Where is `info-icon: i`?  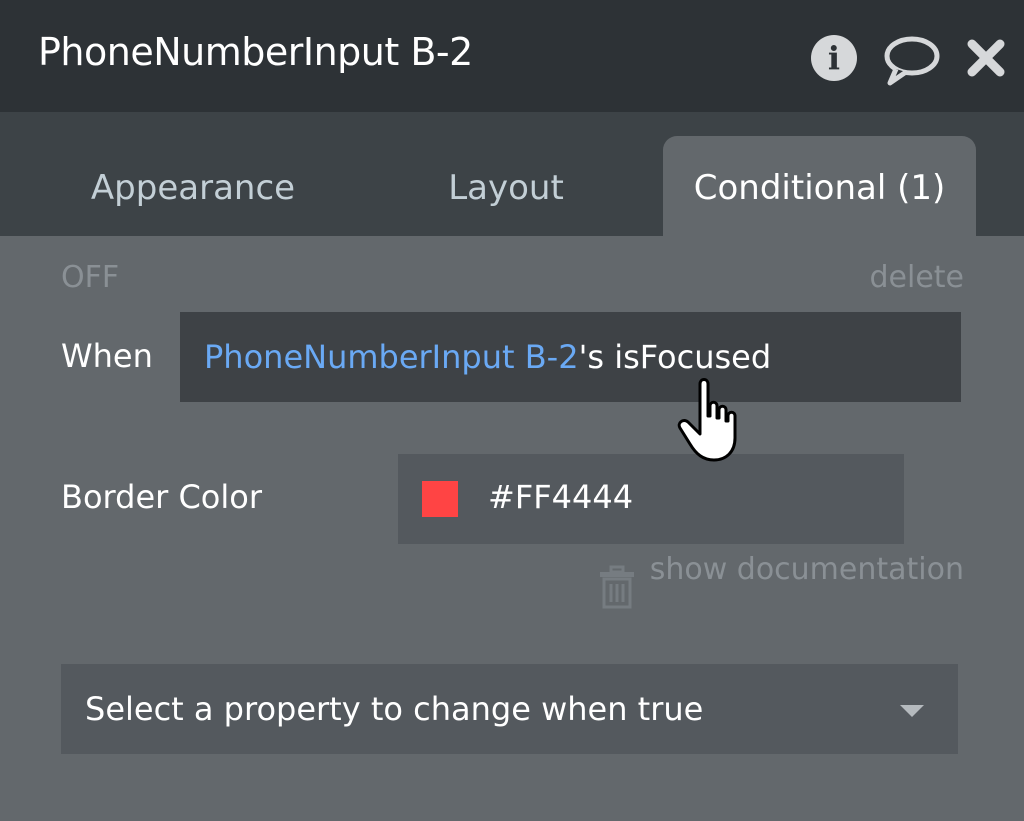 info-icon: i is located at coordinates (834, 58).